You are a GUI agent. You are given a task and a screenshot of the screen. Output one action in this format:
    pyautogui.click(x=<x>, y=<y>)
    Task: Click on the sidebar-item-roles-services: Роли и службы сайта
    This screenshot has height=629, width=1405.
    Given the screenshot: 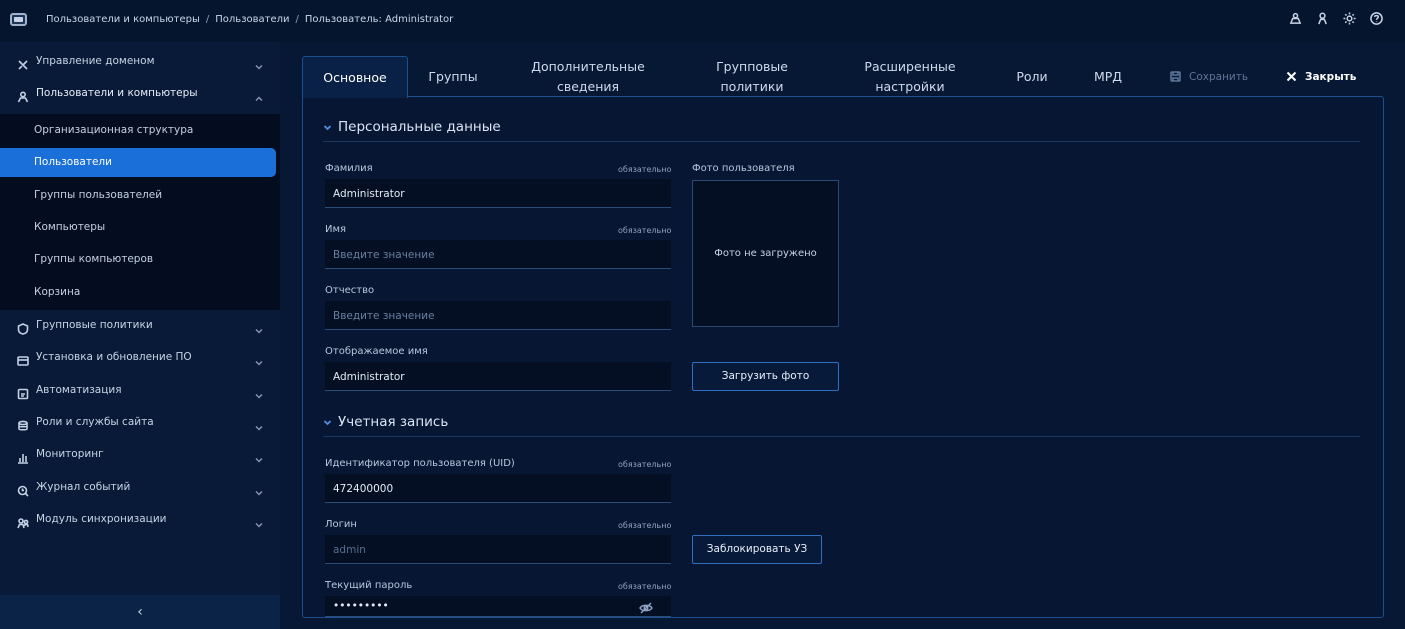 What is the action you would take?
    pyautogui.click(x=140, y=423)
    